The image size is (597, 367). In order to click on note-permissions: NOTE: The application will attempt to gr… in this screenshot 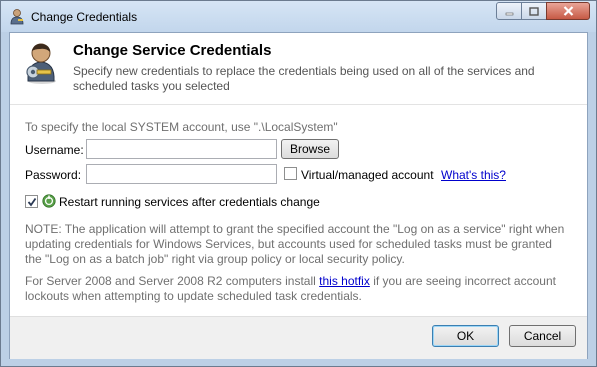, I will do `click(295, 244)`.